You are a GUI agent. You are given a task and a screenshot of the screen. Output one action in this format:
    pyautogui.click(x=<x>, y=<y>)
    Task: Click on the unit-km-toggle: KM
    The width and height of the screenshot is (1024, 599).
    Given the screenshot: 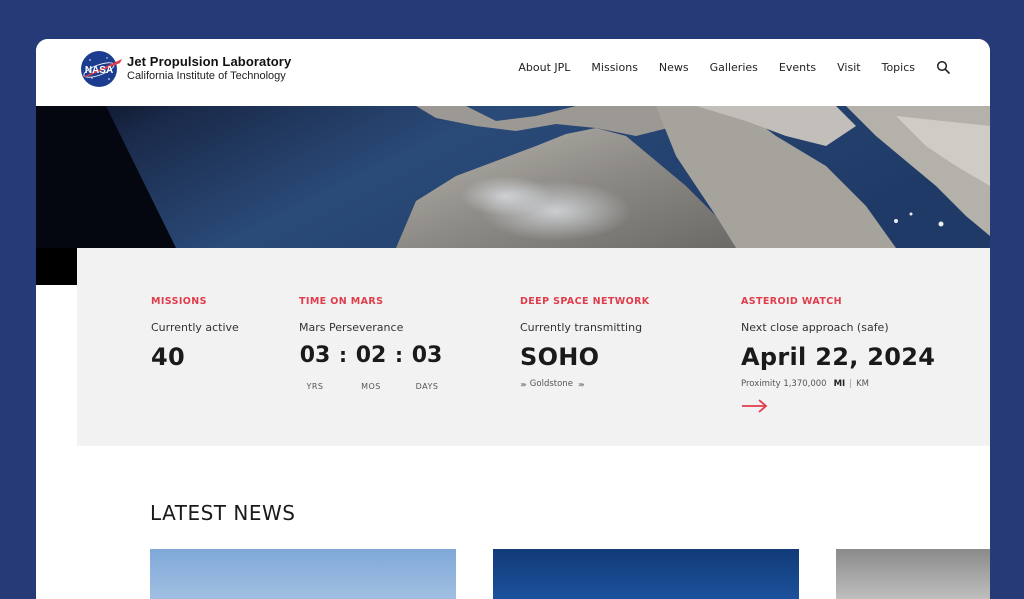 What is the action you would take?
    pyautogui.click(x=862, y=384)
    